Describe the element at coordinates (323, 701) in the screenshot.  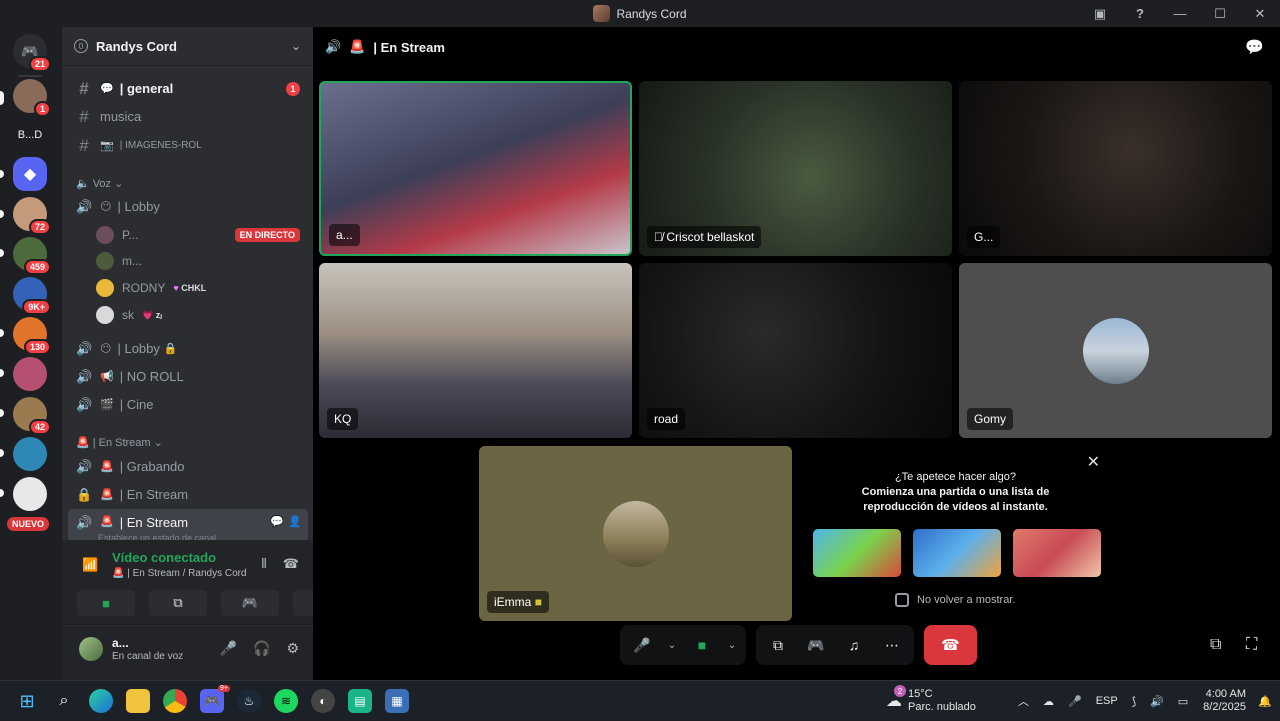
I see `app-icon: ◐` at that location.